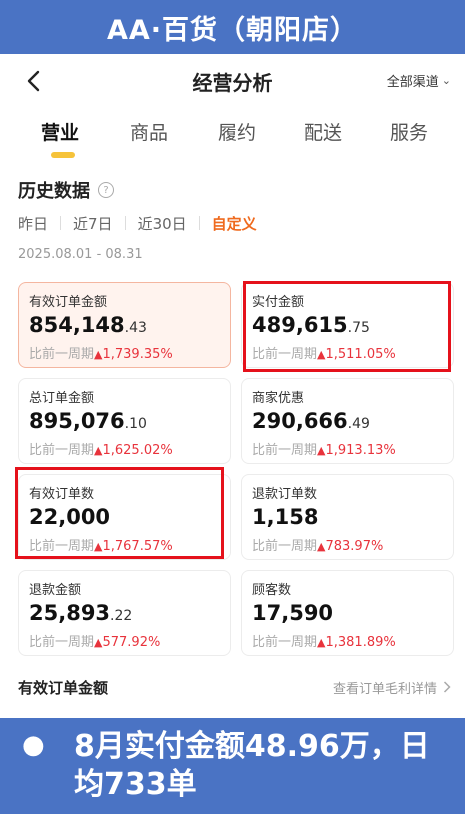  I want to click on active-tab-indicator, so click(63, 155).